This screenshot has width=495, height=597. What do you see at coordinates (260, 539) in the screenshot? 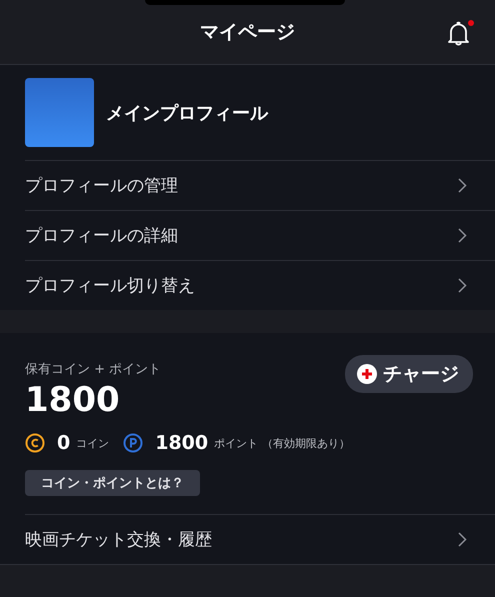
I see `menu-item: 映画チケット交換・履歴` at bounding box center [260, 539].